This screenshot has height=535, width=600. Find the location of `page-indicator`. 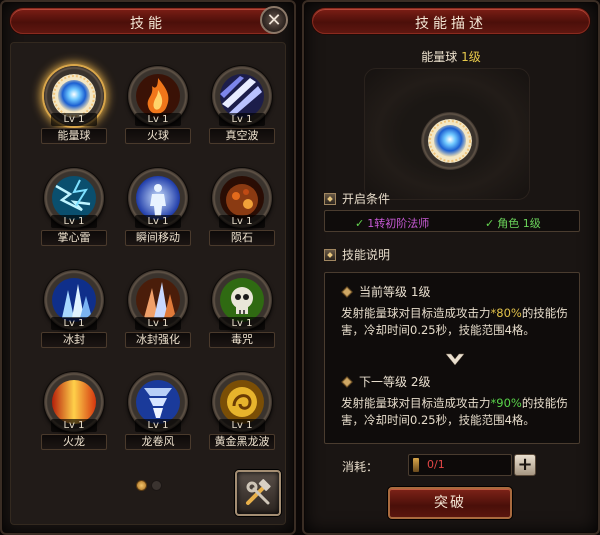

page-indicator is located at coordinates (149, 485).